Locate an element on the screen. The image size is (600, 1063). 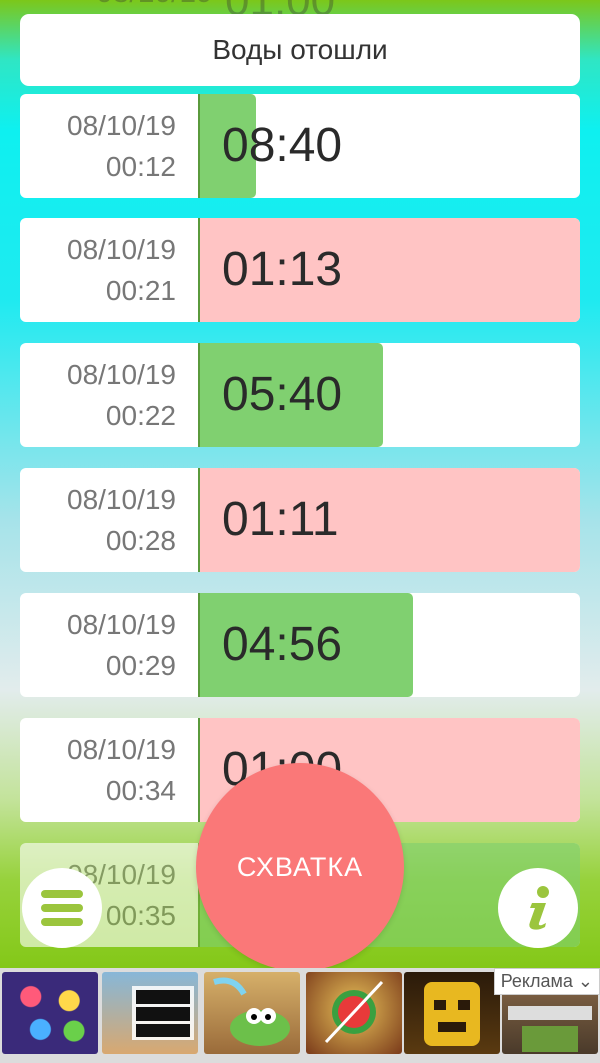
temple-idol-icon is located at coordinates (452, 1014).